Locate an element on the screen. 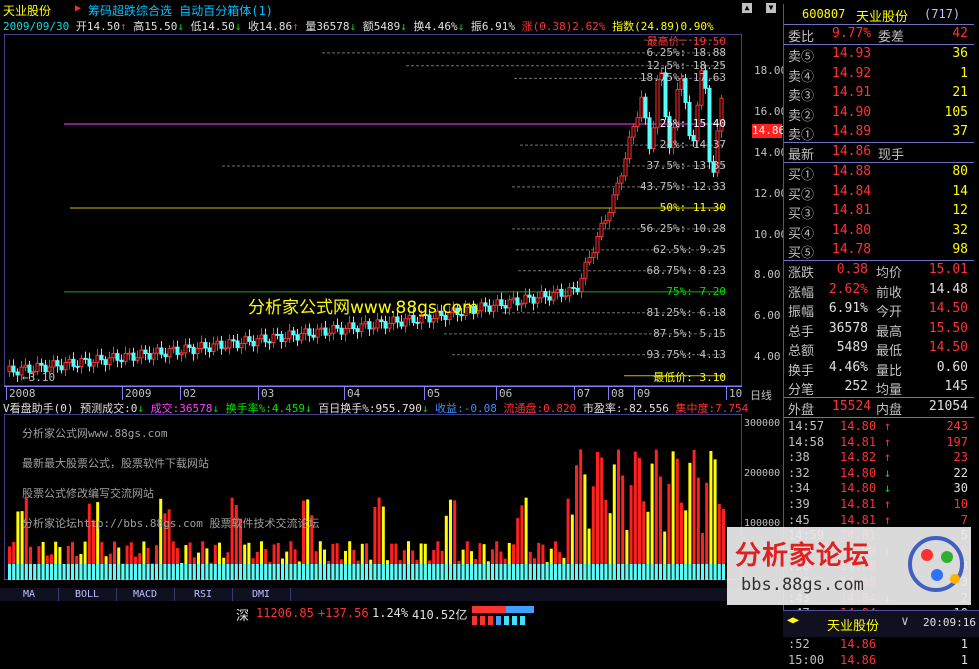 Image resolution: width=979 pixels, height=669 pixels. stat-row: 振幅 6.91% 今开 14.50 is located at coordinates (879, 310).